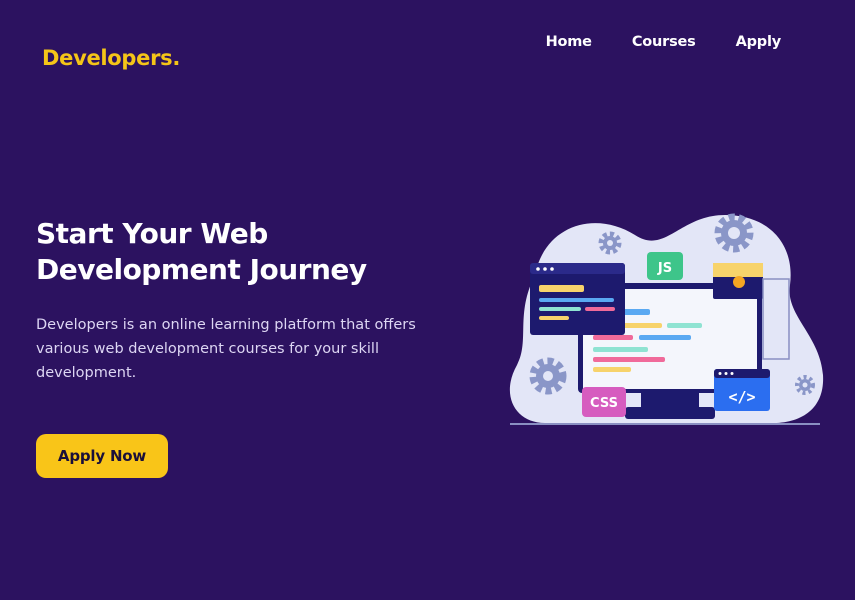 The width and height of the screenshot is (855, 600). I want to click on site-logo: Developers., so click(111, 58).